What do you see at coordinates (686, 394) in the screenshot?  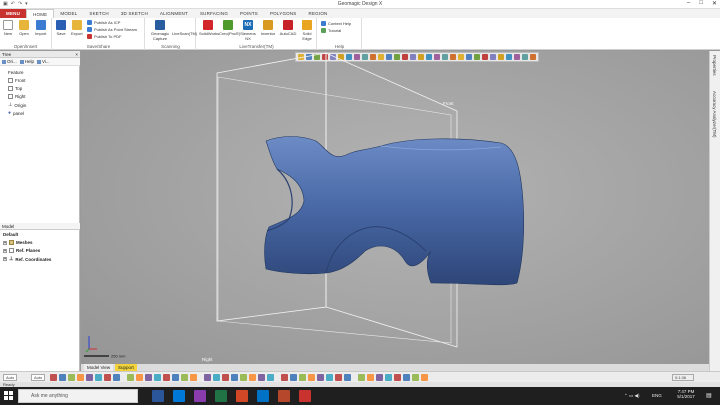 I see `clock: 7:47 PM 5/1/2017` at bounding box center [686, 394].